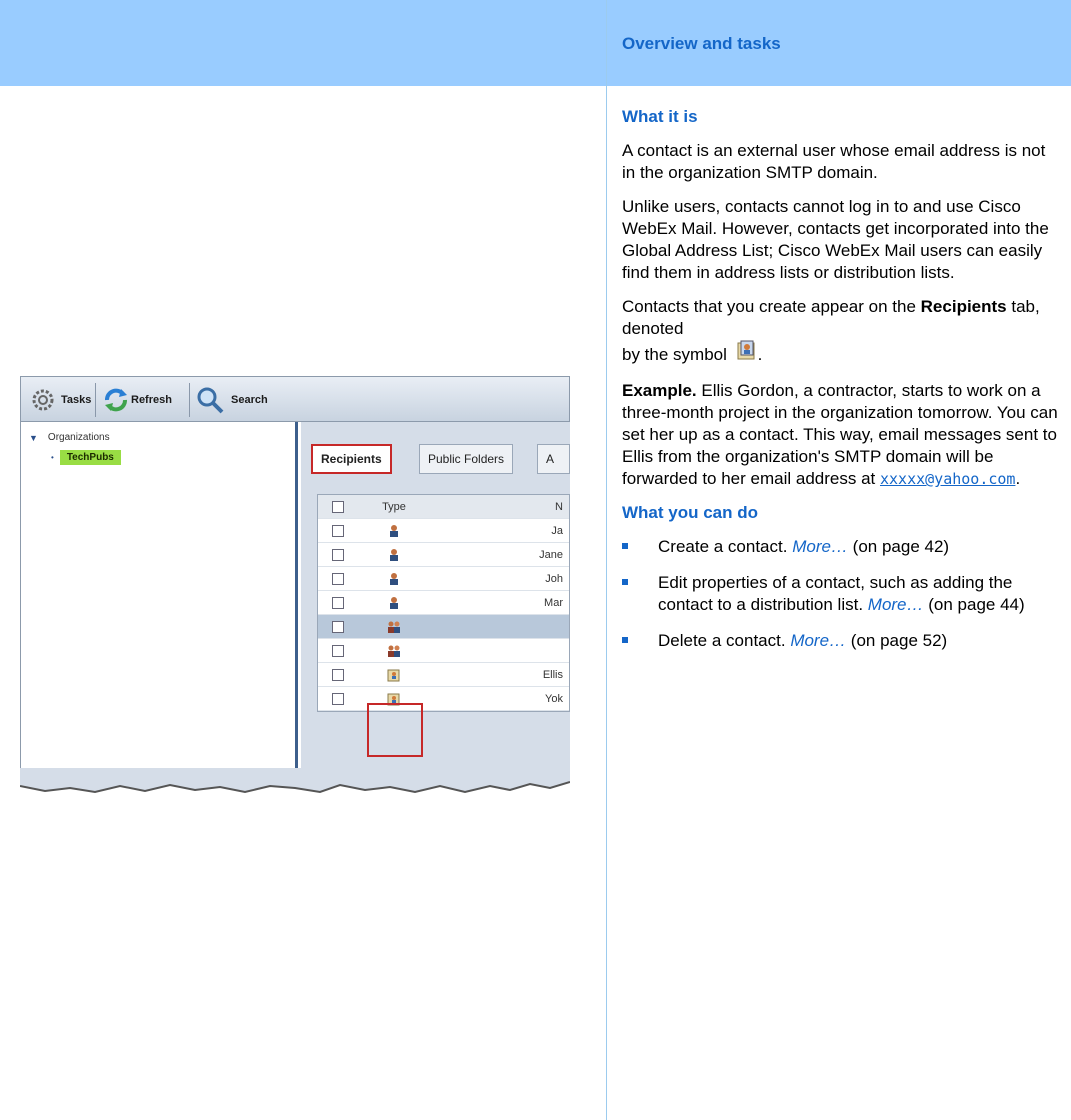 This screenshot has width=1071, height=1120. Describe the element at coordinates (659, 390) in the screenshot. I see `example-label: Example.` at that location.